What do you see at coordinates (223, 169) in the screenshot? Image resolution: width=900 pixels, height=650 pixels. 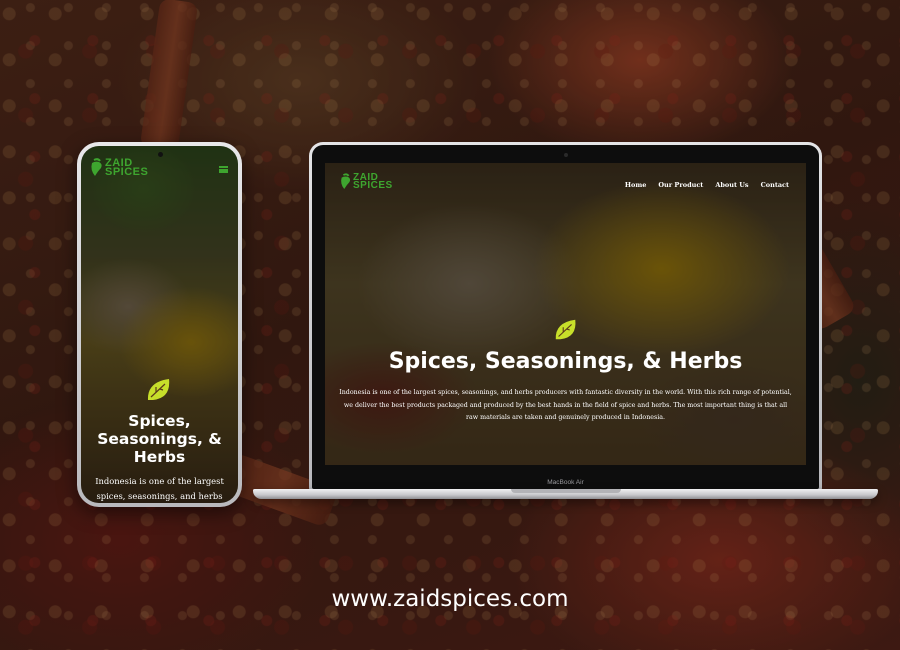 I see `hamburger-menu-icon` at bounding box center [223, 169].